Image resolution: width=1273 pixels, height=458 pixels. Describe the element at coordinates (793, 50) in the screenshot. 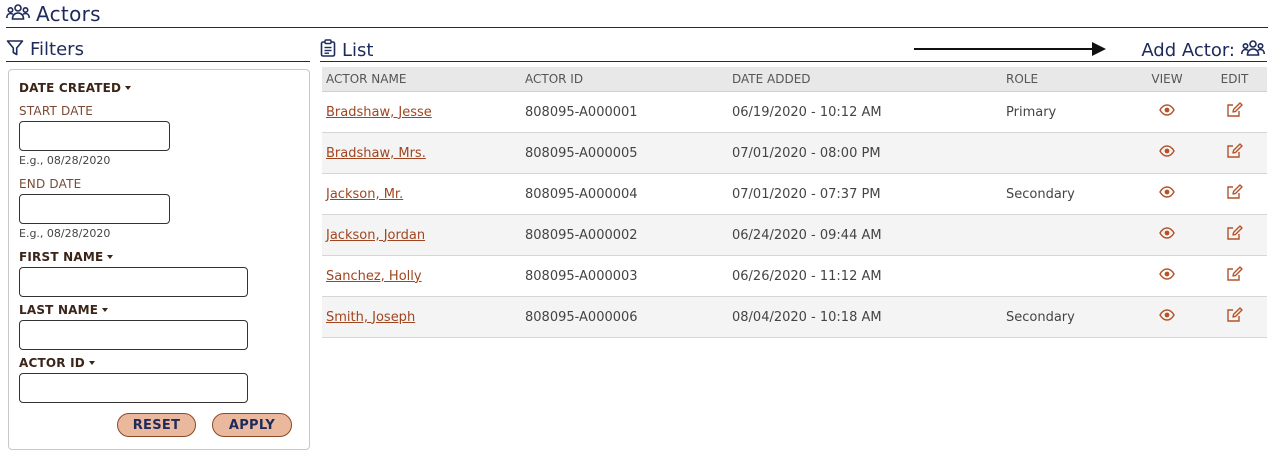

I see `list-header: List Add Actor:` at that location.